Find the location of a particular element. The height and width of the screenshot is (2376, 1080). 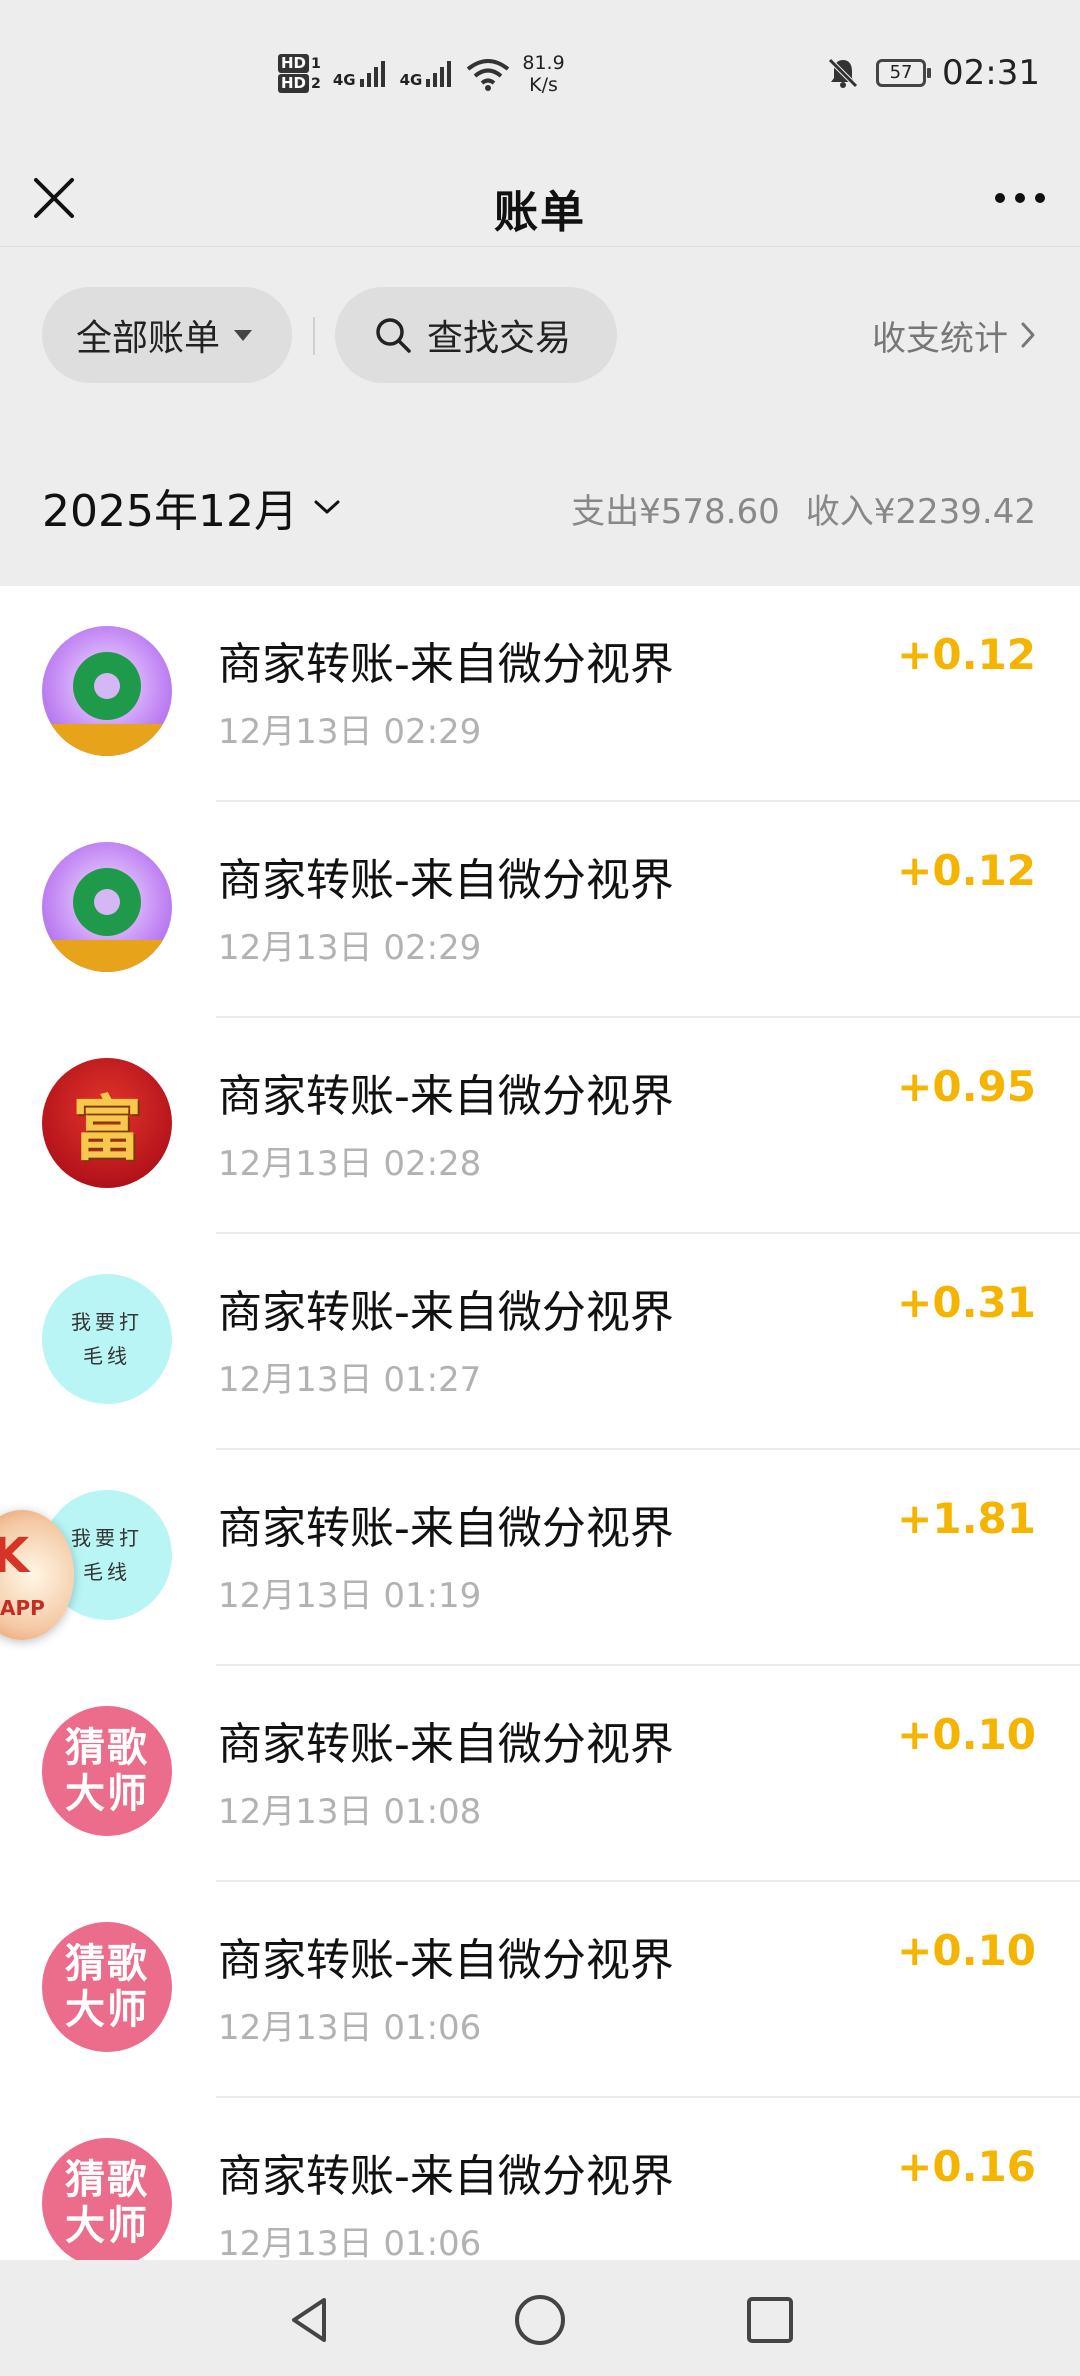

more-button is located at coordinates (1020, 198).